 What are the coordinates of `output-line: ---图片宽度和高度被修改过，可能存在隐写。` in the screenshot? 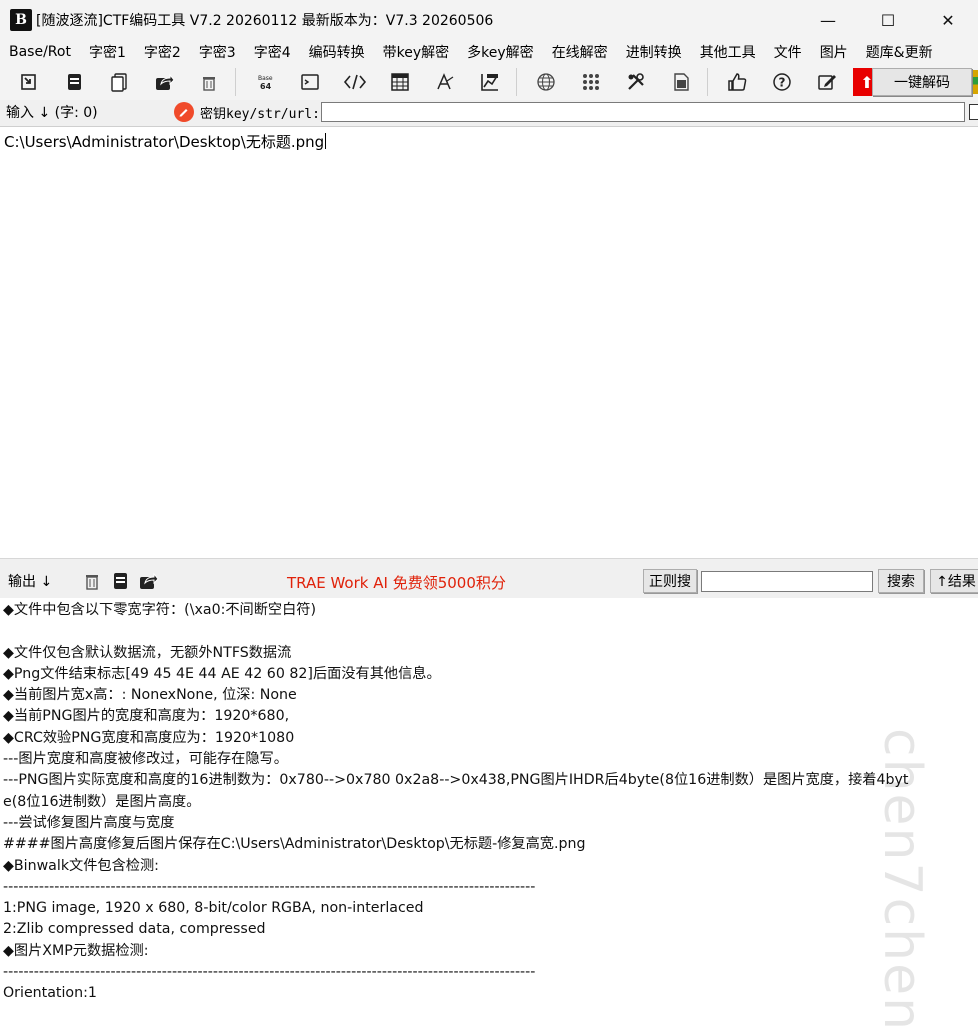 It's located at (145, 759).